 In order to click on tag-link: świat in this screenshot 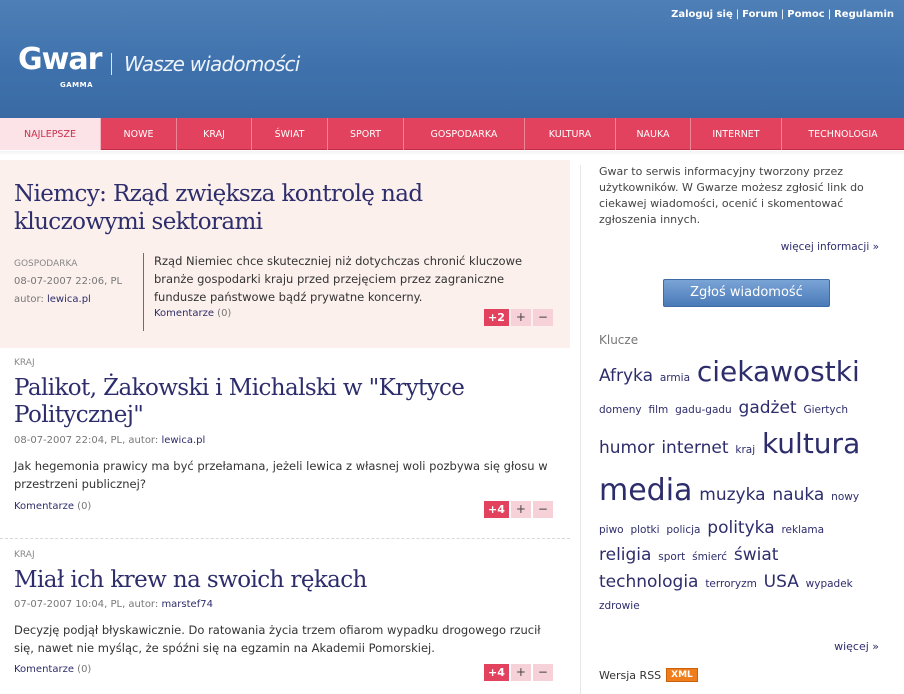, I will do `click(756, 555)`.